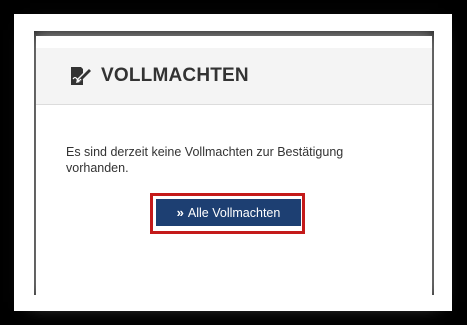  I want to click on signature-edit-icon, so click(81, 76).